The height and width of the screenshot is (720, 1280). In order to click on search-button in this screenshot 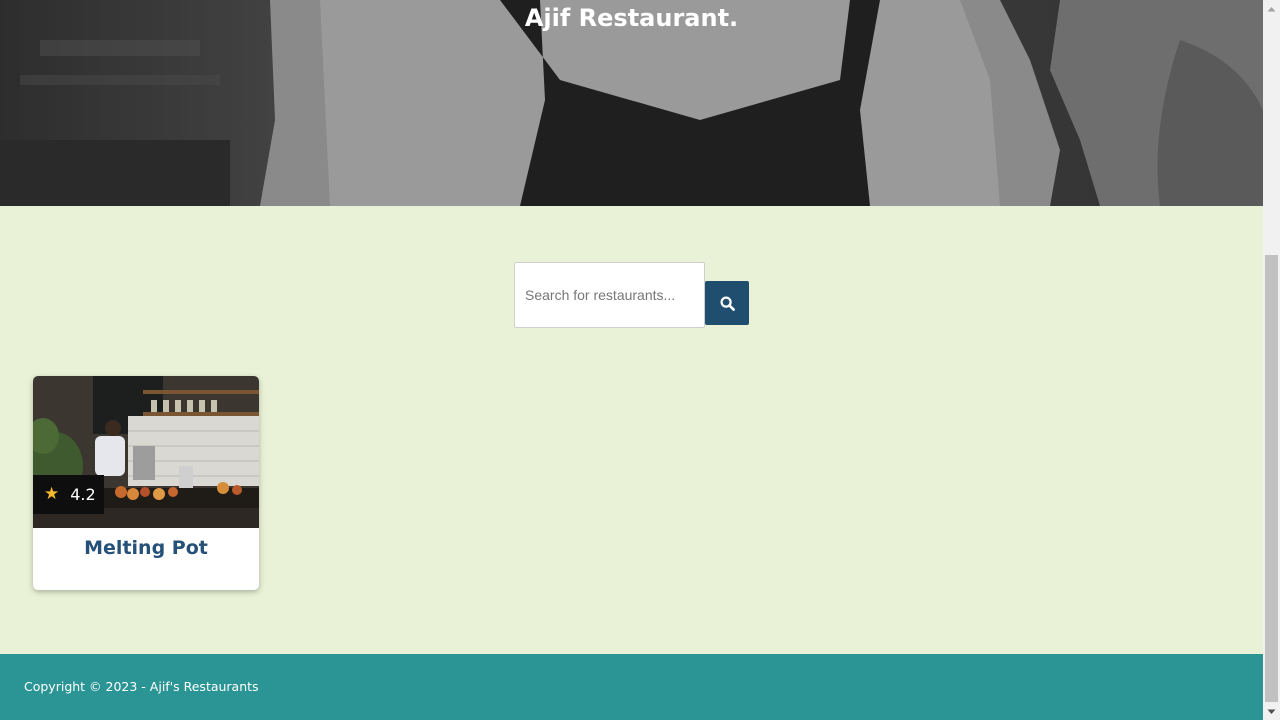, I will do `click(727, 303)`.